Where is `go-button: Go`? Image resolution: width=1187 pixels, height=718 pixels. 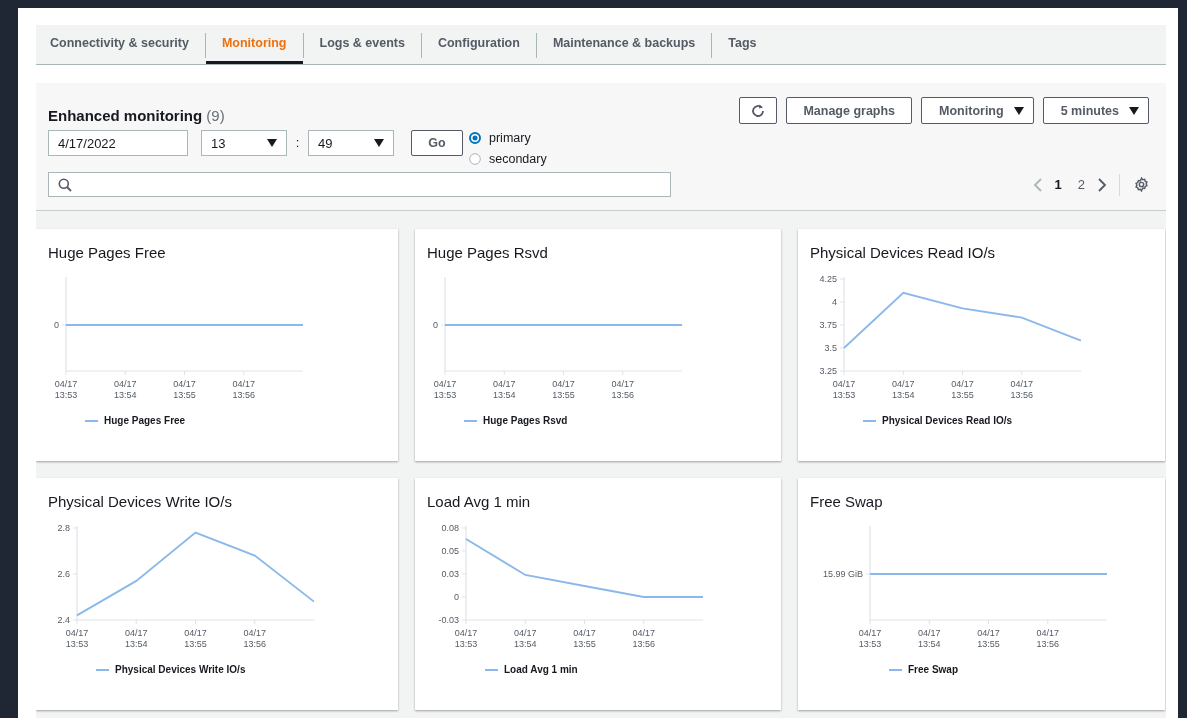 go-button: Go is located at coordinates (437, 143).